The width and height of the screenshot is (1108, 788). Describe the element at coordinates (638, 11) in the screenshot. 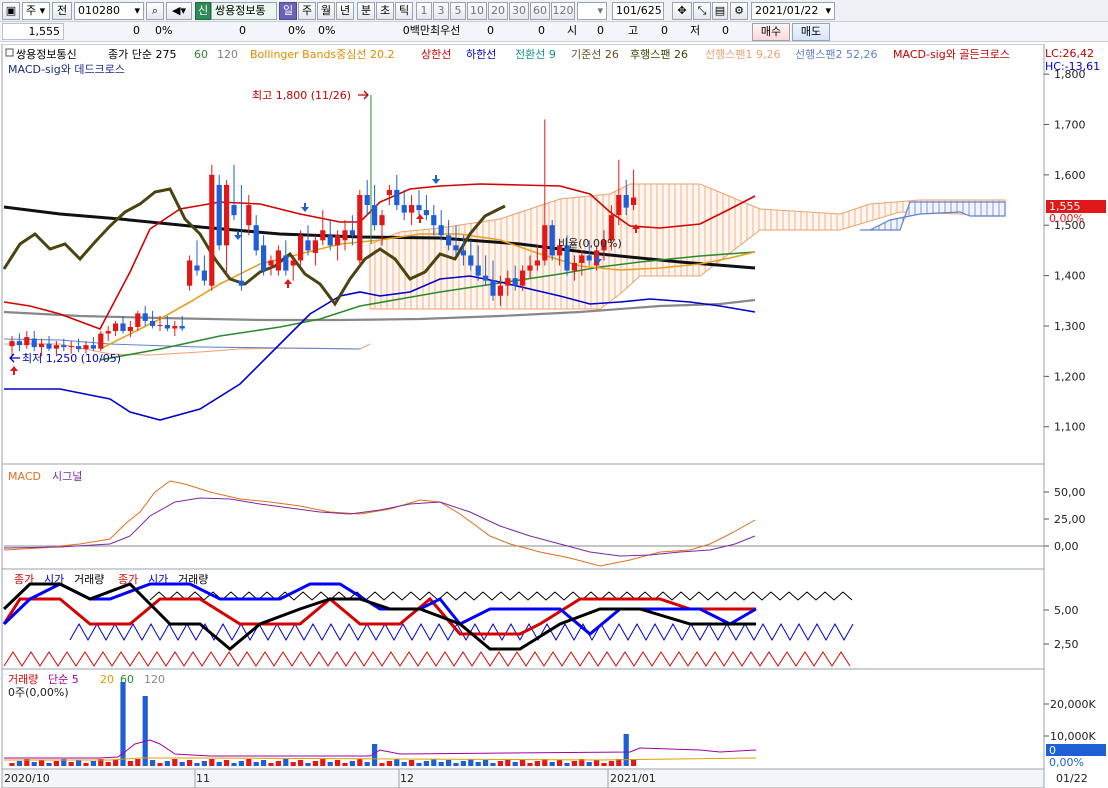

I see `count-input: 101/625` at that location.